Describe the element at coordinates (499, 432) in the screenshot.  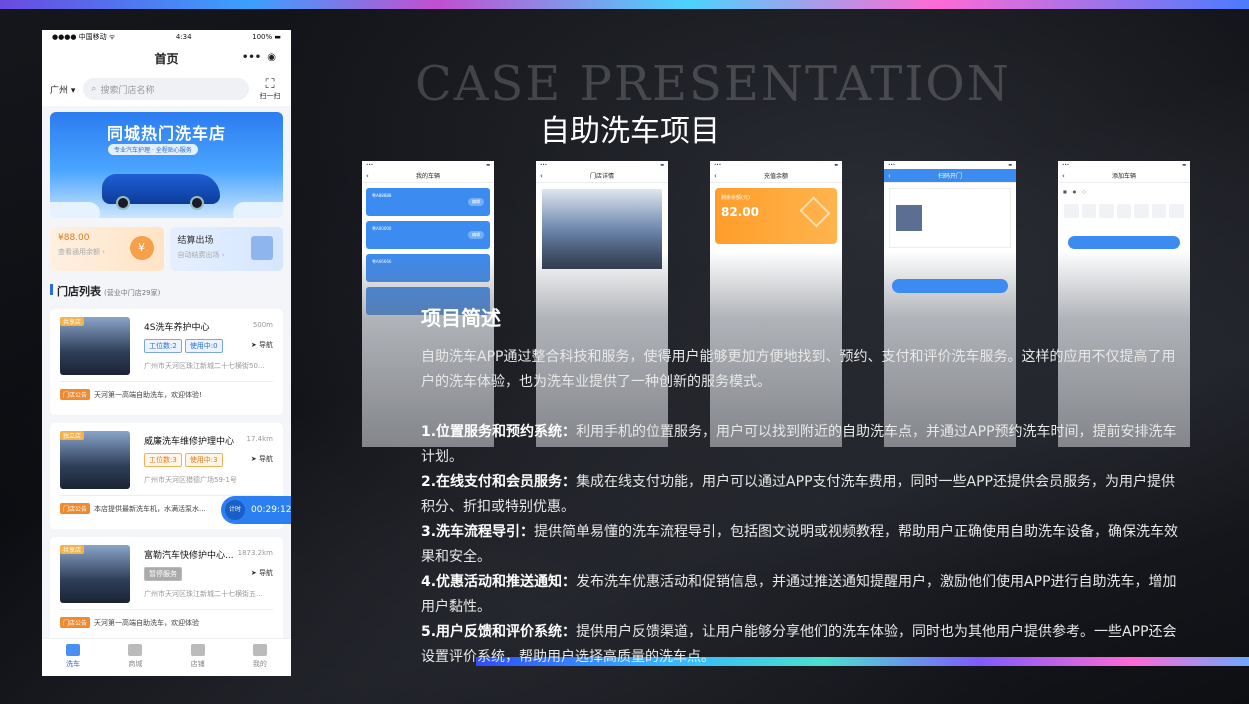
I see `feature-title: 1.位置服务和预约系统：` at that location.